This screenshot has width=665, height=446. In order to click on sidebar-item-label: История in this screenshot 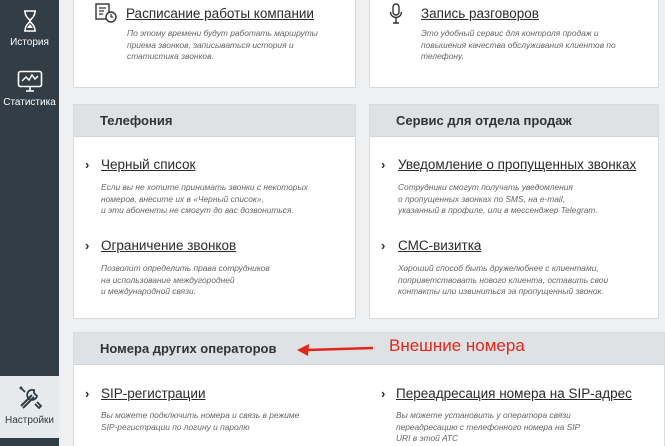, I will do `click(29, 42)`.